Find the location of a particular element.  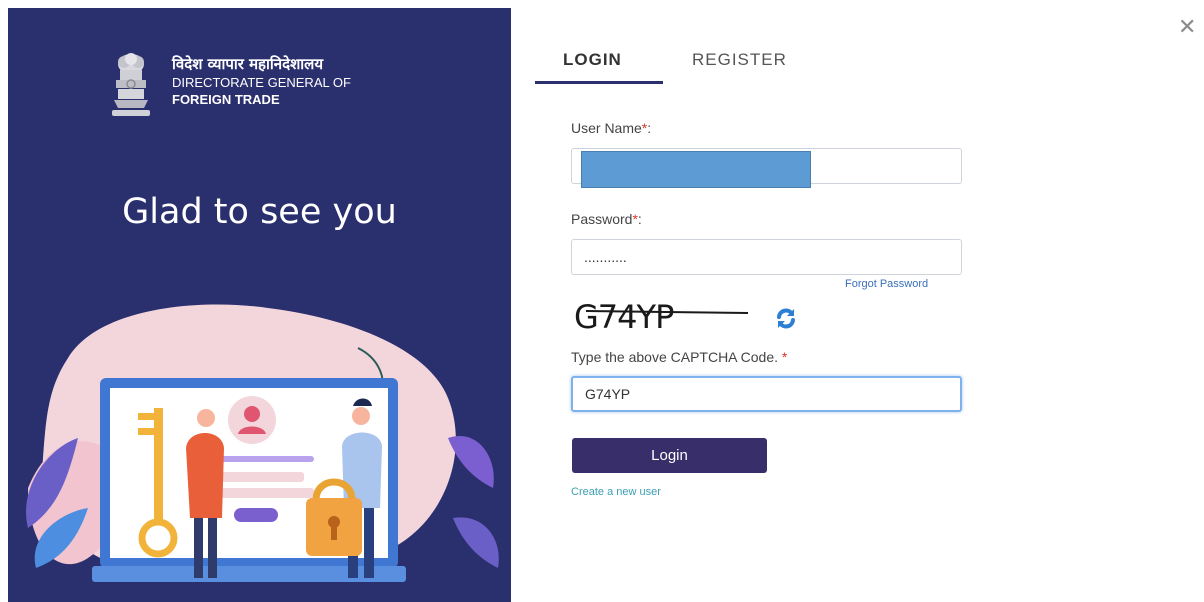

username-label-text: User Name is located at coordinates (606, 128).